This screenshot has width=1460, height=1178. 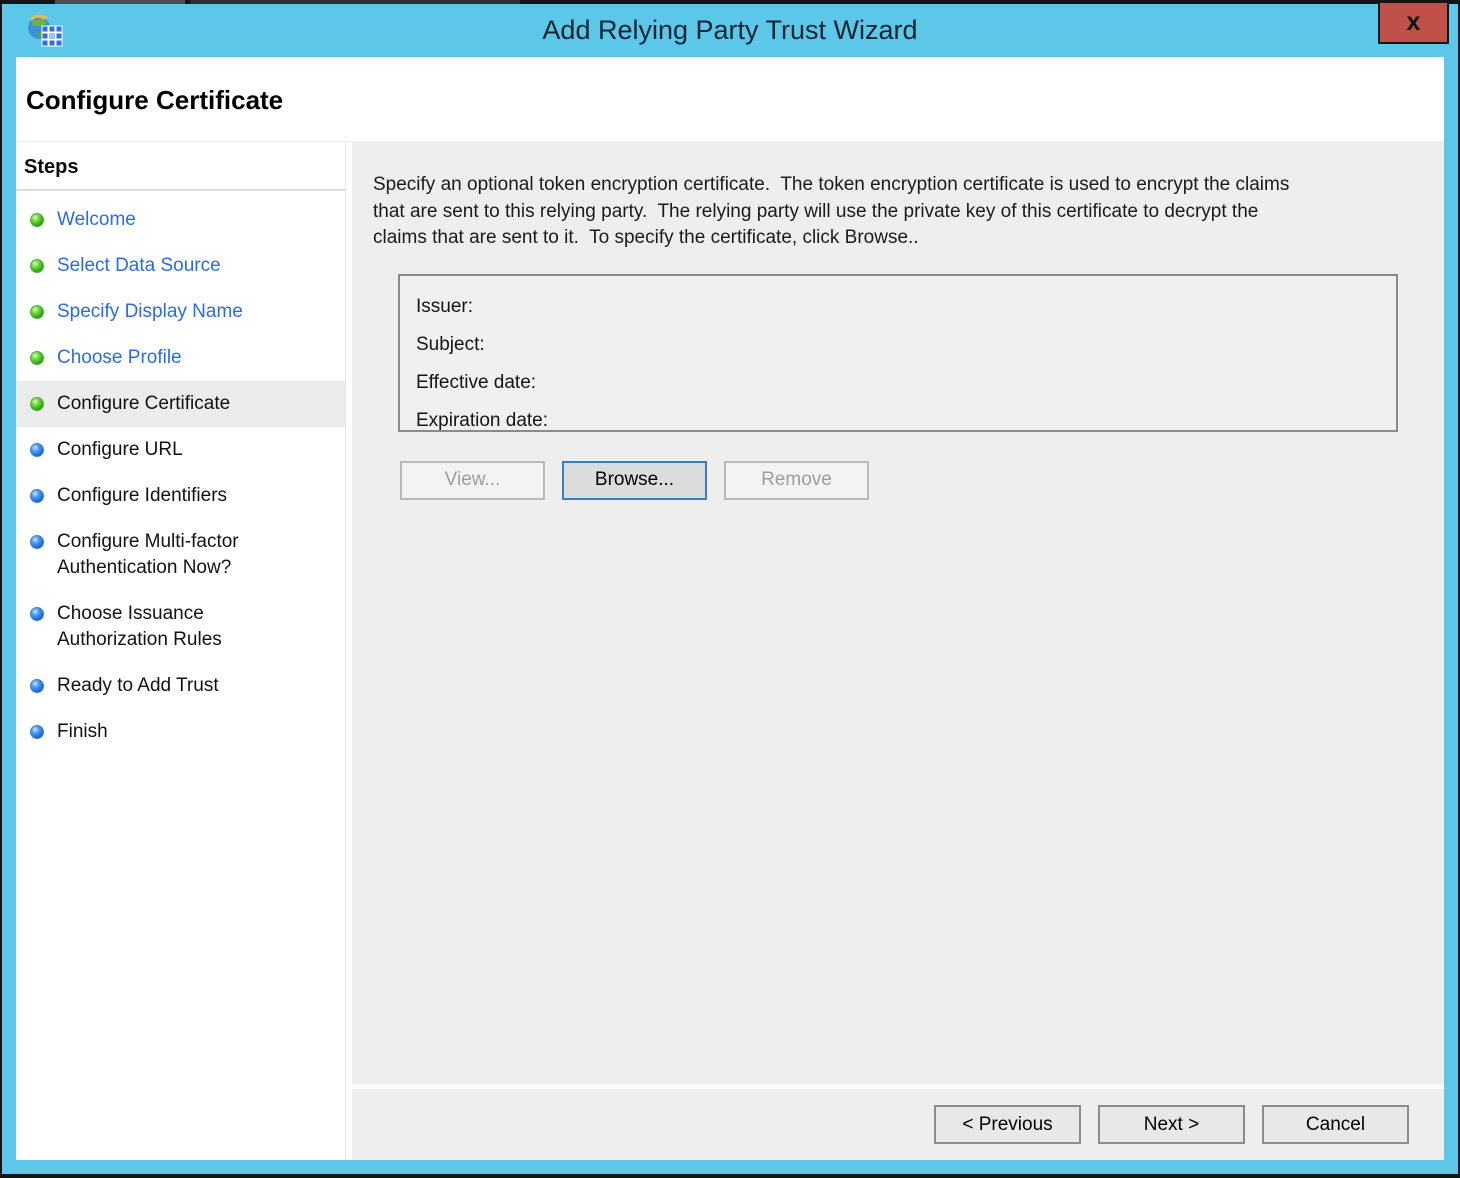 I want to click on step-item-welcome: Welcome, so click(x=180, y=220).